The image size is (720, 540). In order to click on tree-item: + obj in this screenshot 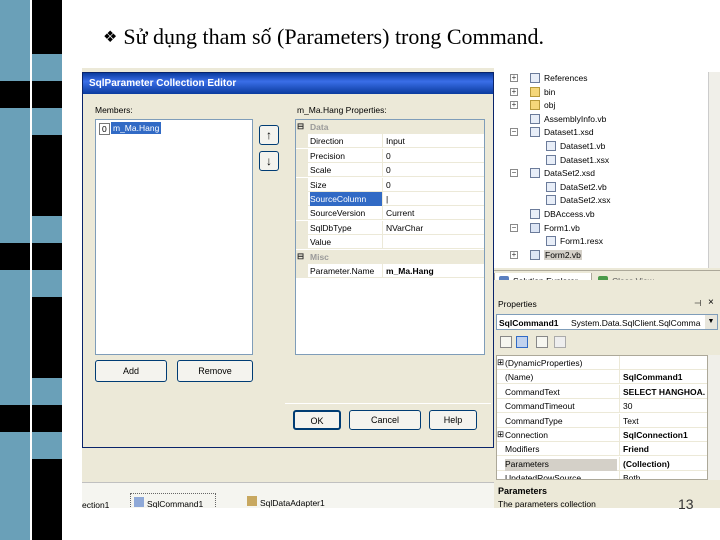, I will do `click(599, 105)`.